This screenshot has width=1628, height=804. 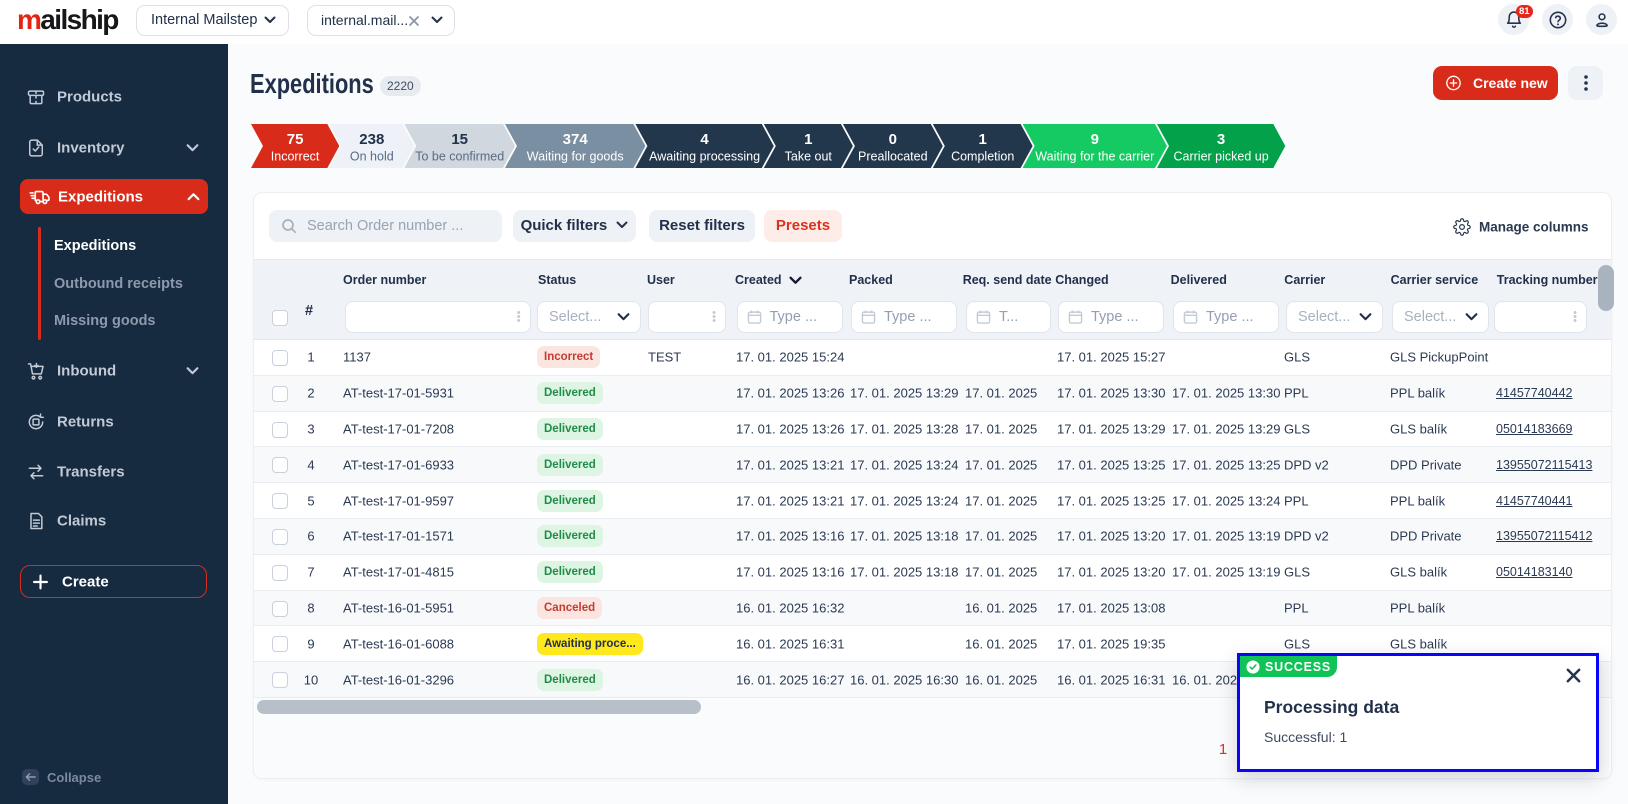 What do you see at coordinates (295, 157) in the screenshot?
I see `svg-text: Incorrect` at bounding box center [295, 157].